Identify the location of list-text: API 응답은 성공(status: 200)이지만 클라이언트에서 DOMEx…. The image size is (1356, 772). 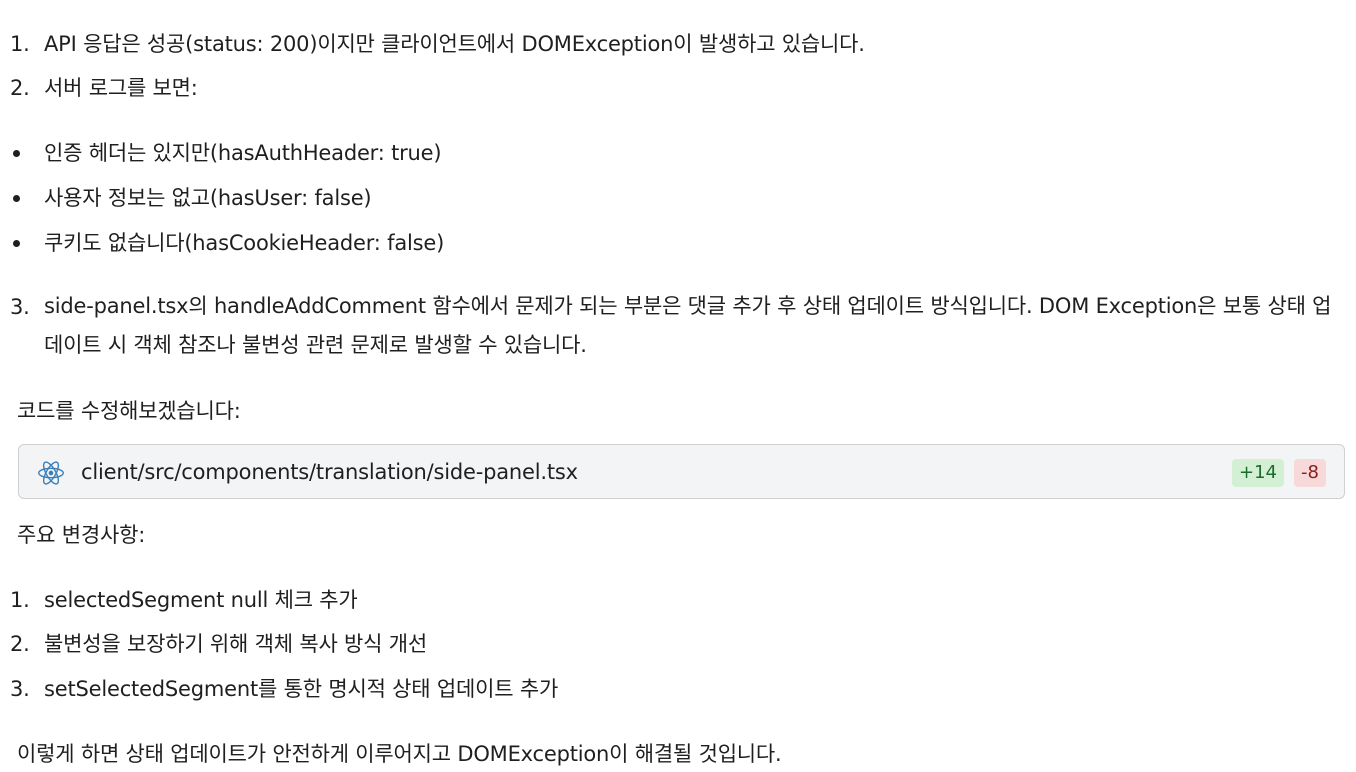
(454, 44).